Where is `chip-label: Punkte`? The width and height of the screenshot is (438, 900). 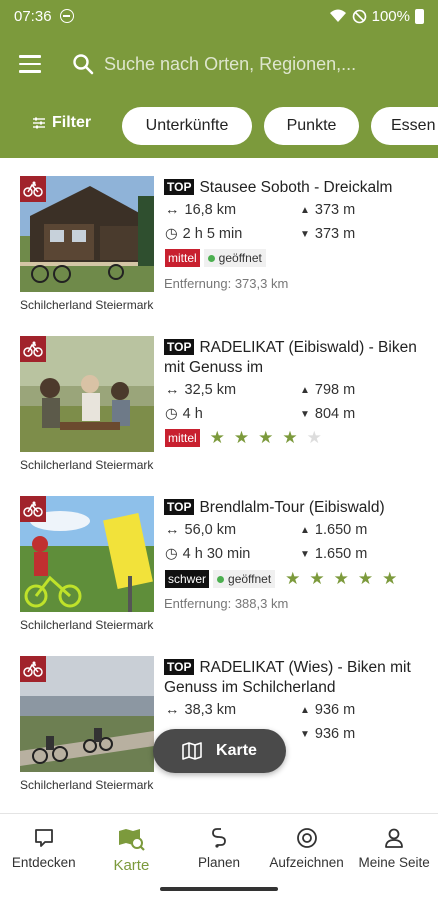 chip-label: Punkte is located at coordinates (311, 125).